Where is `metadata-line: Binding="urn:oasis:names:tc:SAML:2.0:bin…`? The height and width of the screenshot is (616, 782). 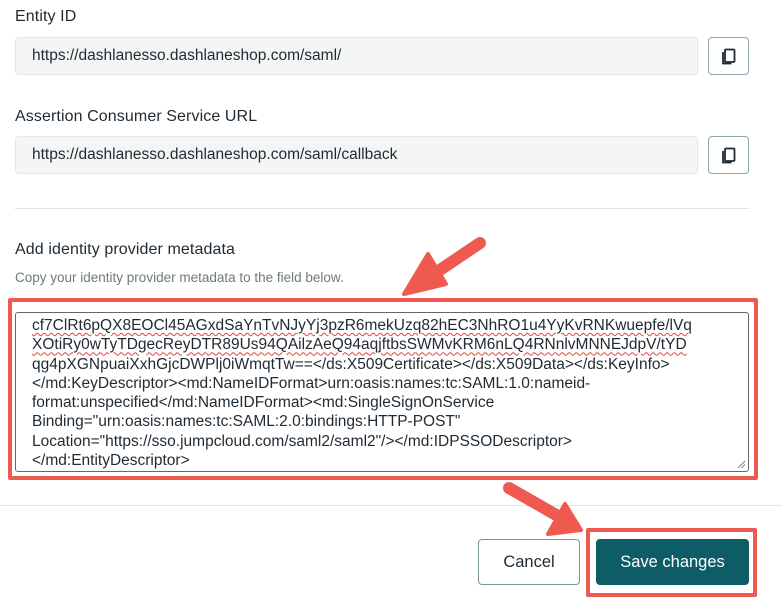
metadata-line: Binding="urn:oasis:names:tc:SAML:2.0:bin… is located at coordinates (382, 421).